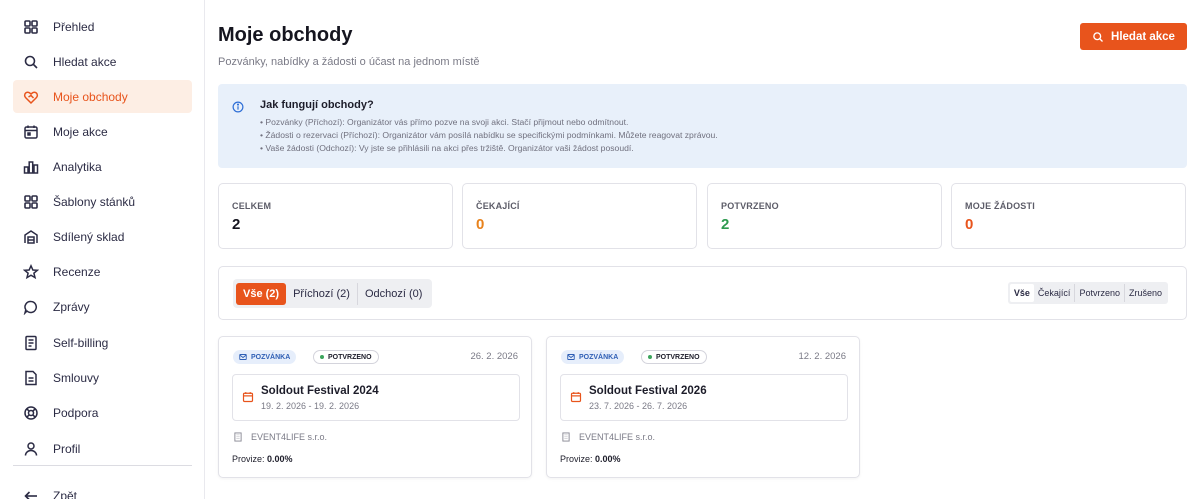  I want to click on document-icon, so click(31, 378).